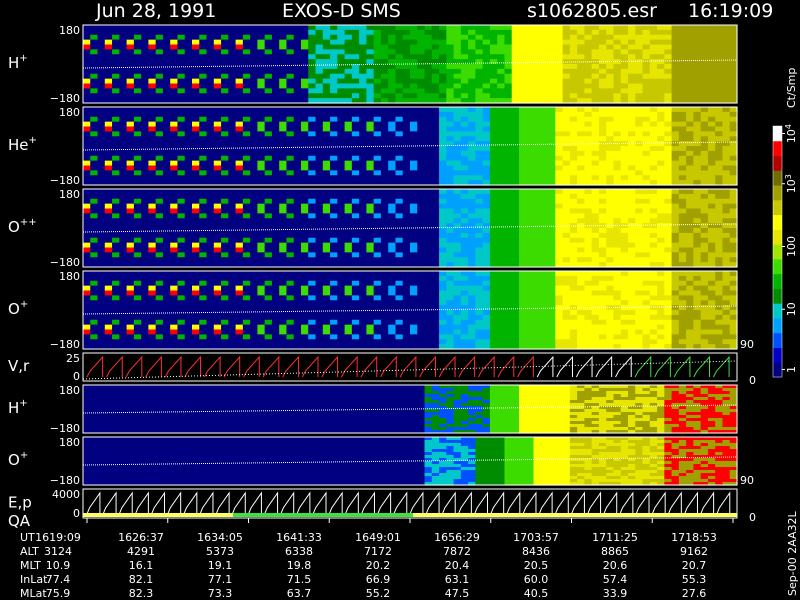 The image size is (800, 600). Describe the element at coordinates (65, 98) in the screenshot. I see `y-min-label: −180` at that location.